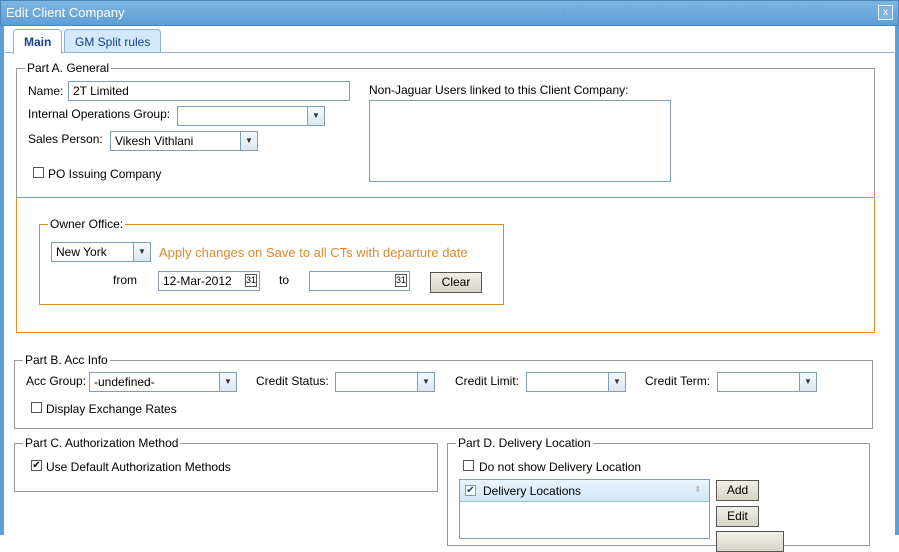  I want to click on select-all-checkbox: ✔, so click(470, 490).